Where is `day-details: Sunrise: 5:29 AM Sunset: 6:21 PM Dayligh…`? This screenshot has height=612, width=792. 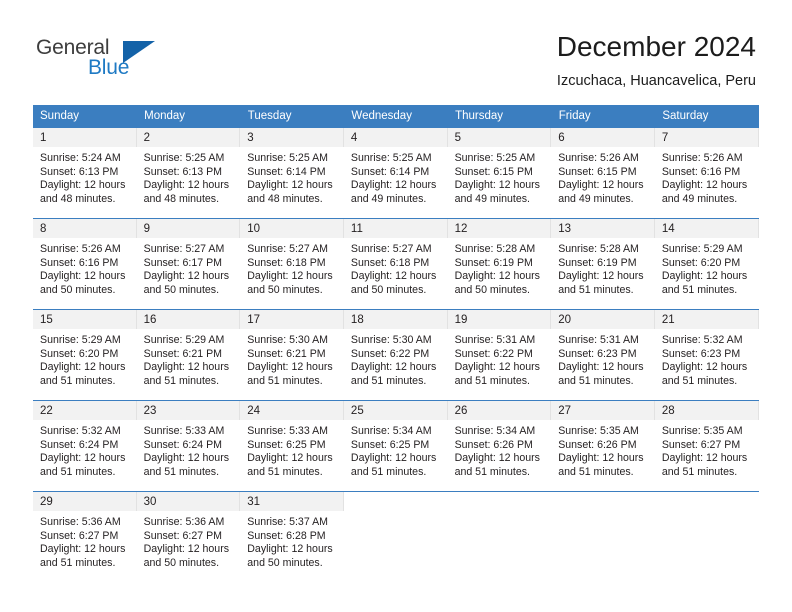
day-details: Sunrise: 5:29 AM Sunset: 6:21 PM Dayligh… is located at coordinates (189, 358).